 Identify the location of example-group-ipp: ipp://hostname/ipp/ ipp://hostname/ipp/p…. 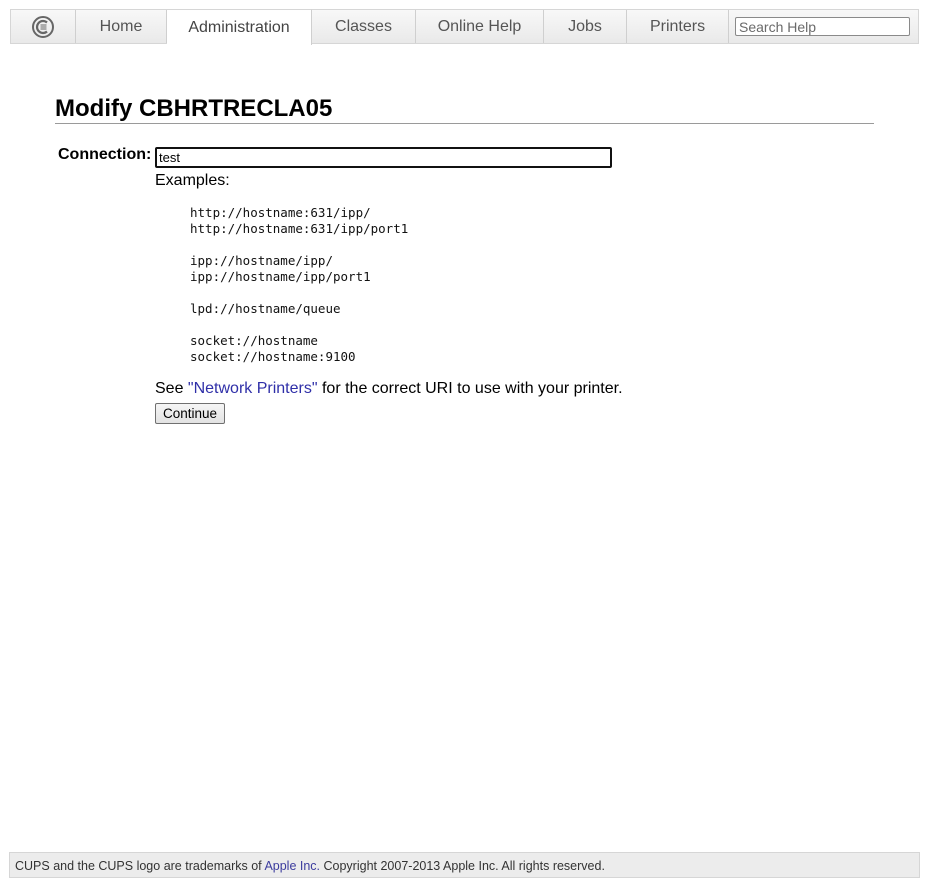
(299, 269).